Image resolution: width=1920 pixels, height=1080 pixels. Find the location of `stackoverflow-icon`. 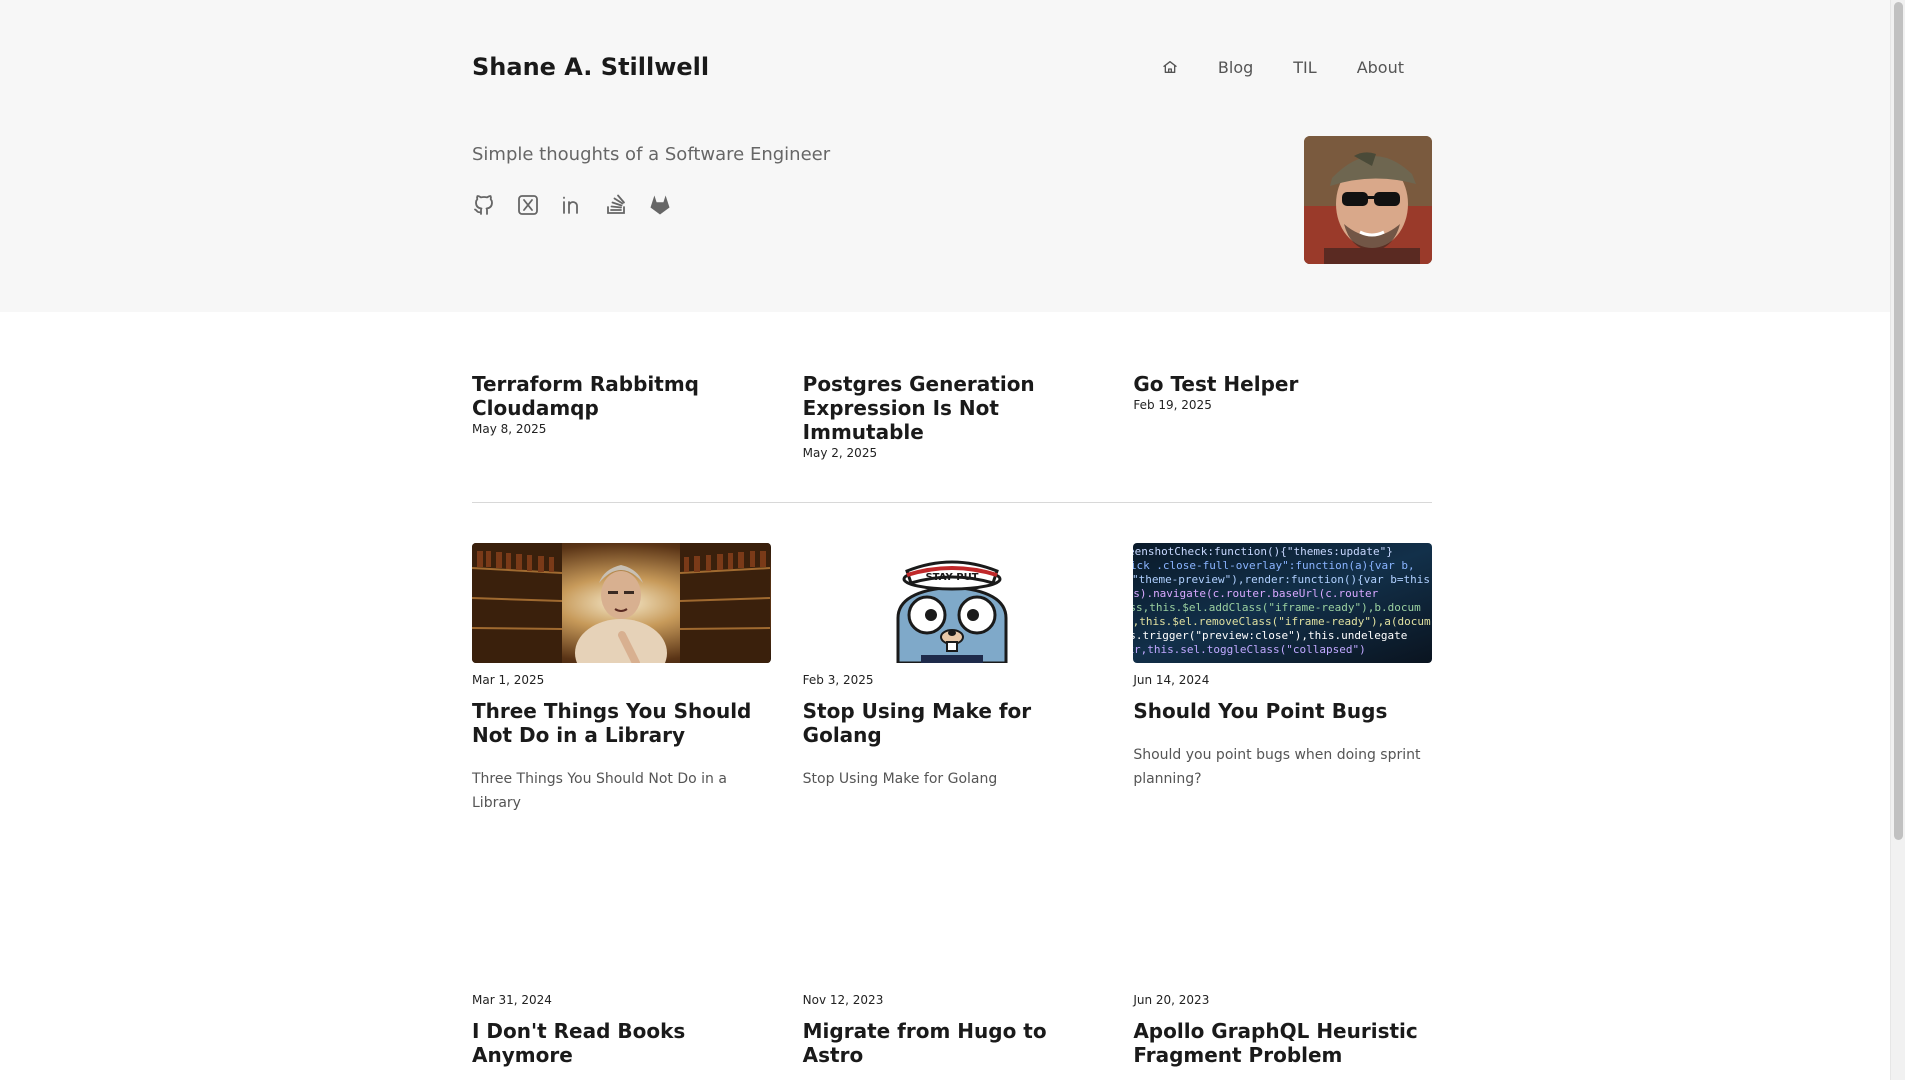

stackoverflow-icon is located at coordinates (616, 205).